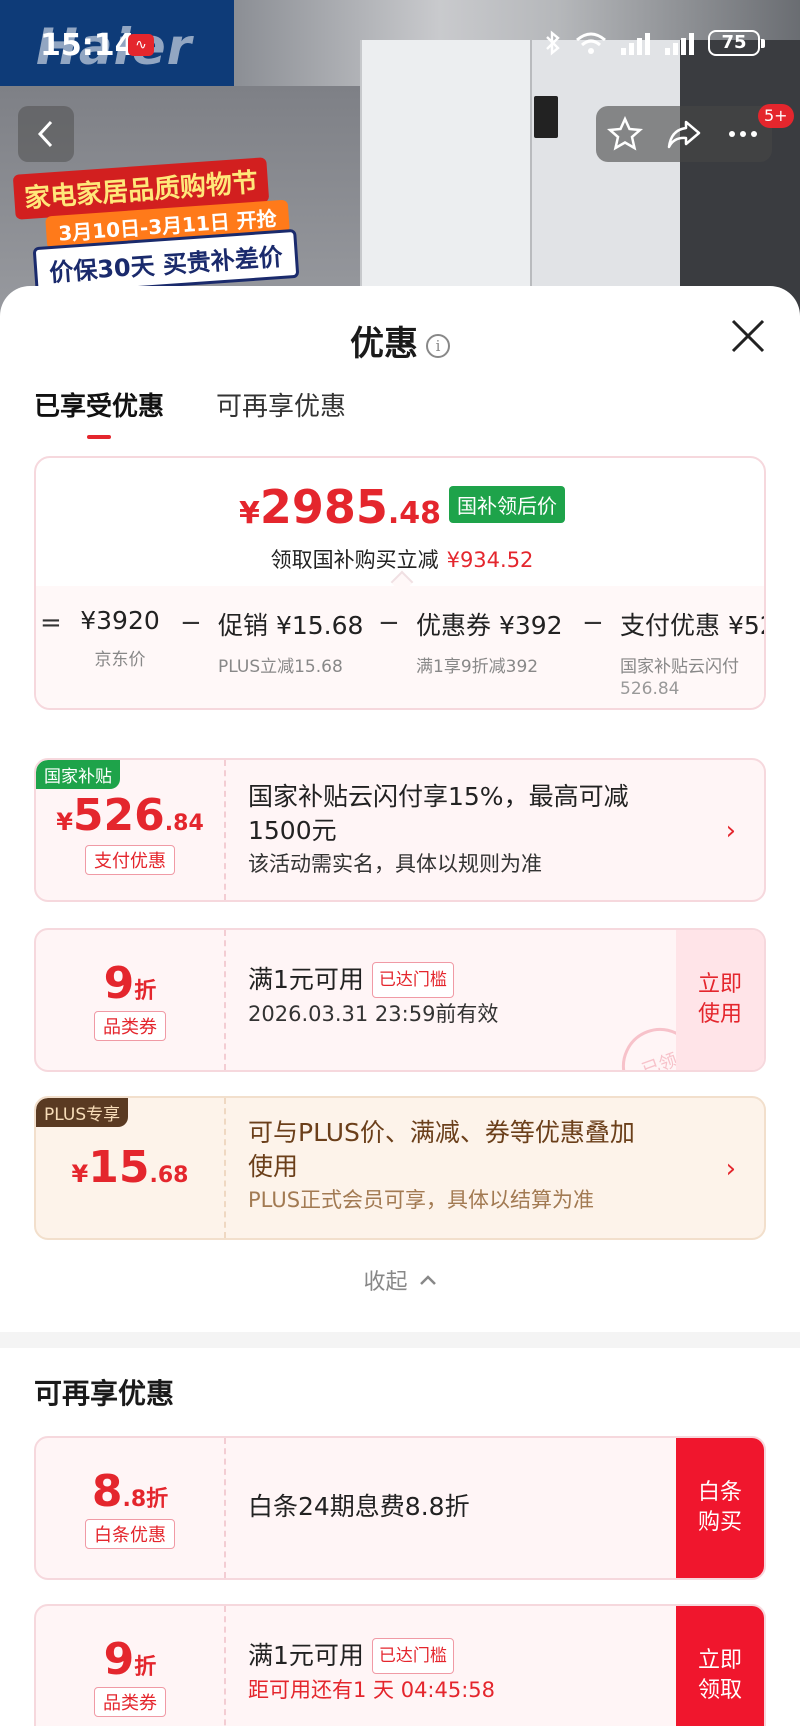 This screenshot has height=1726, width=800. Describe the element at coordinates (546, 117) in the screenshot. I see `fridge-panel-image` at that location.